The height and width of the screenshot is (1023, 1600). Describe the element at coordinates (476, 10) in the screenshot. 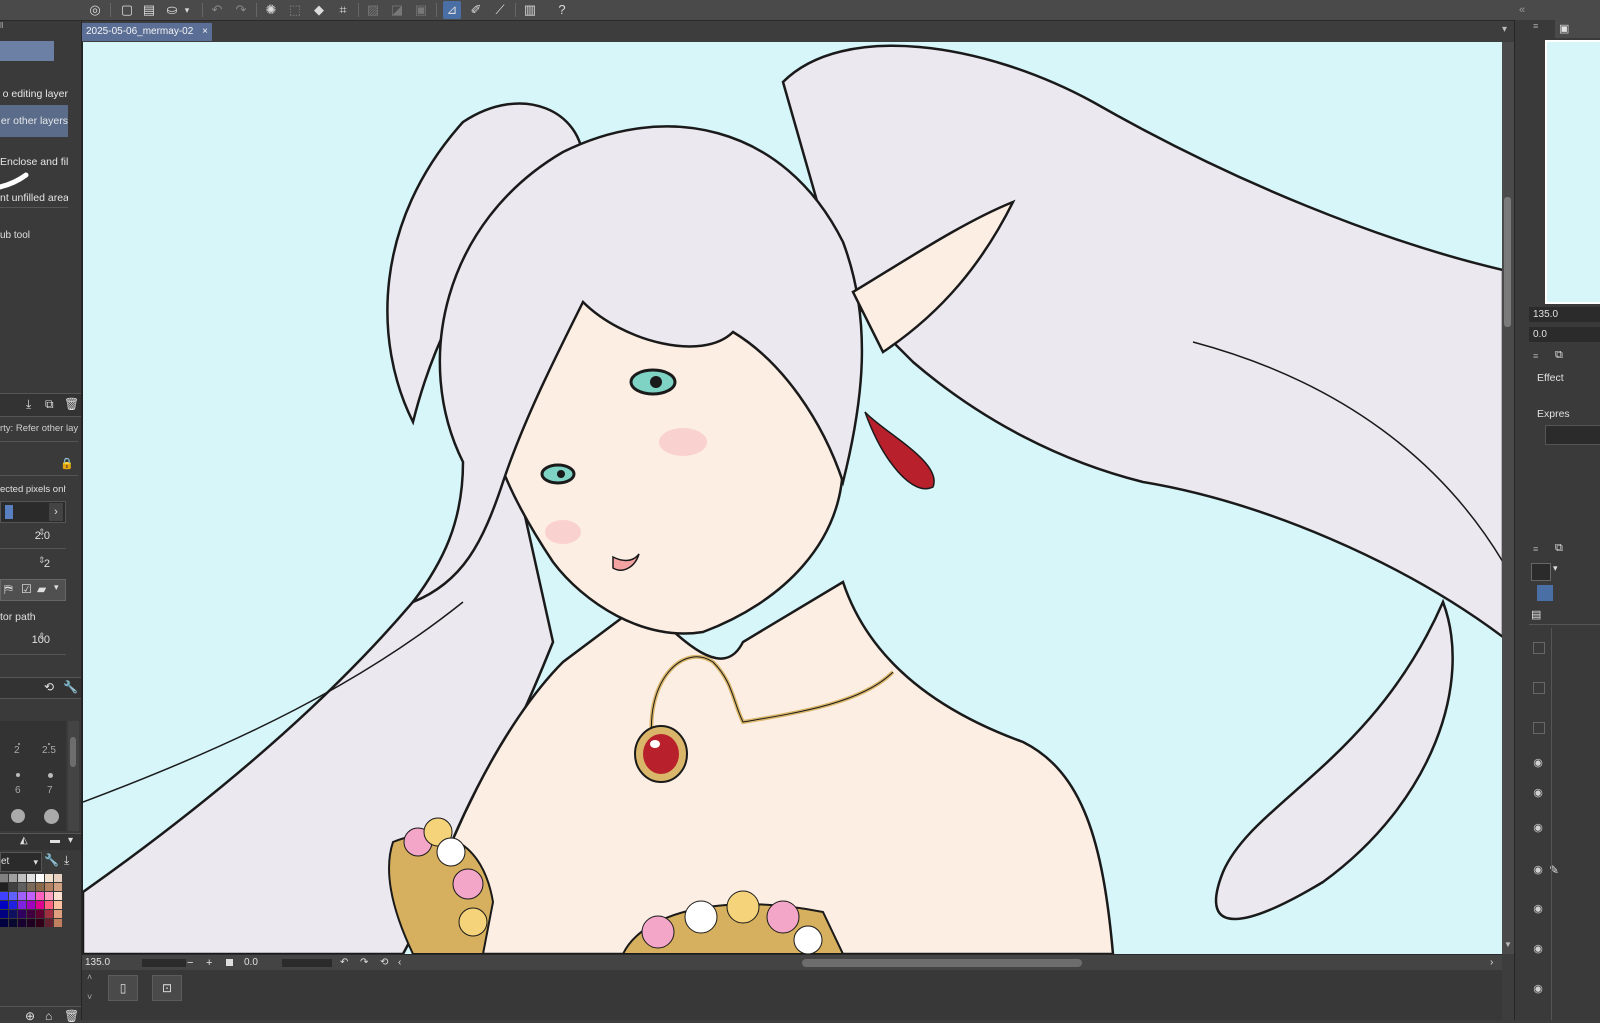

I see `snap-brush-icon: ✐` at that location.